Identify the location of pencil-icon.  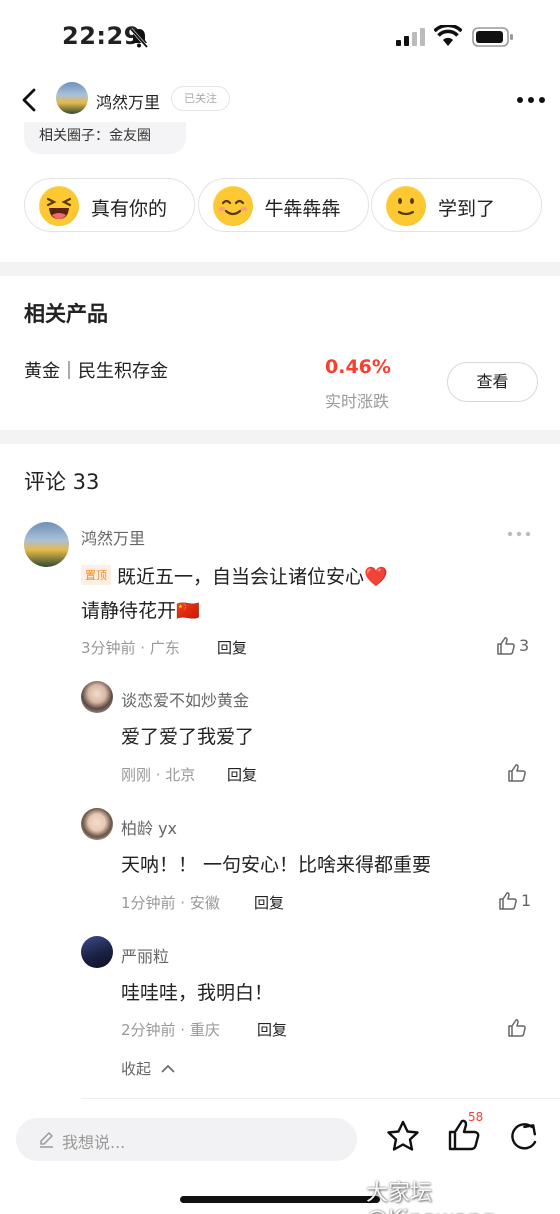
(46, 1140).